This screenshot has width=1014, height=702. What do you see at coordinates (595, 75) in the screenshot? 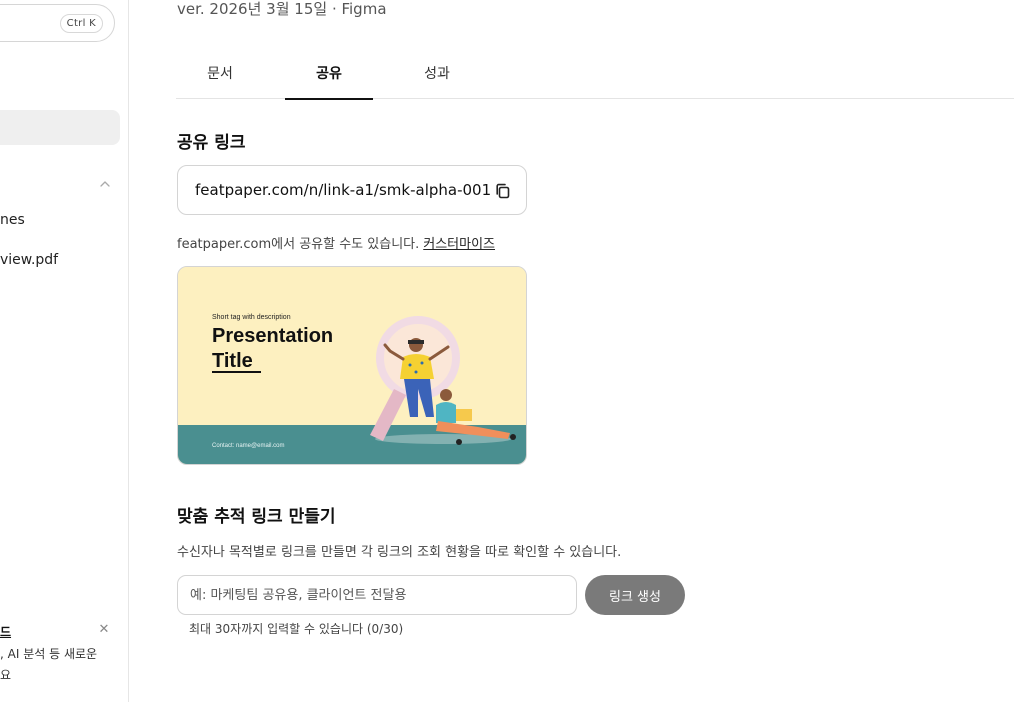
I see `tab-bar: 문서 공유 성과` at bounding box center [595, 75].